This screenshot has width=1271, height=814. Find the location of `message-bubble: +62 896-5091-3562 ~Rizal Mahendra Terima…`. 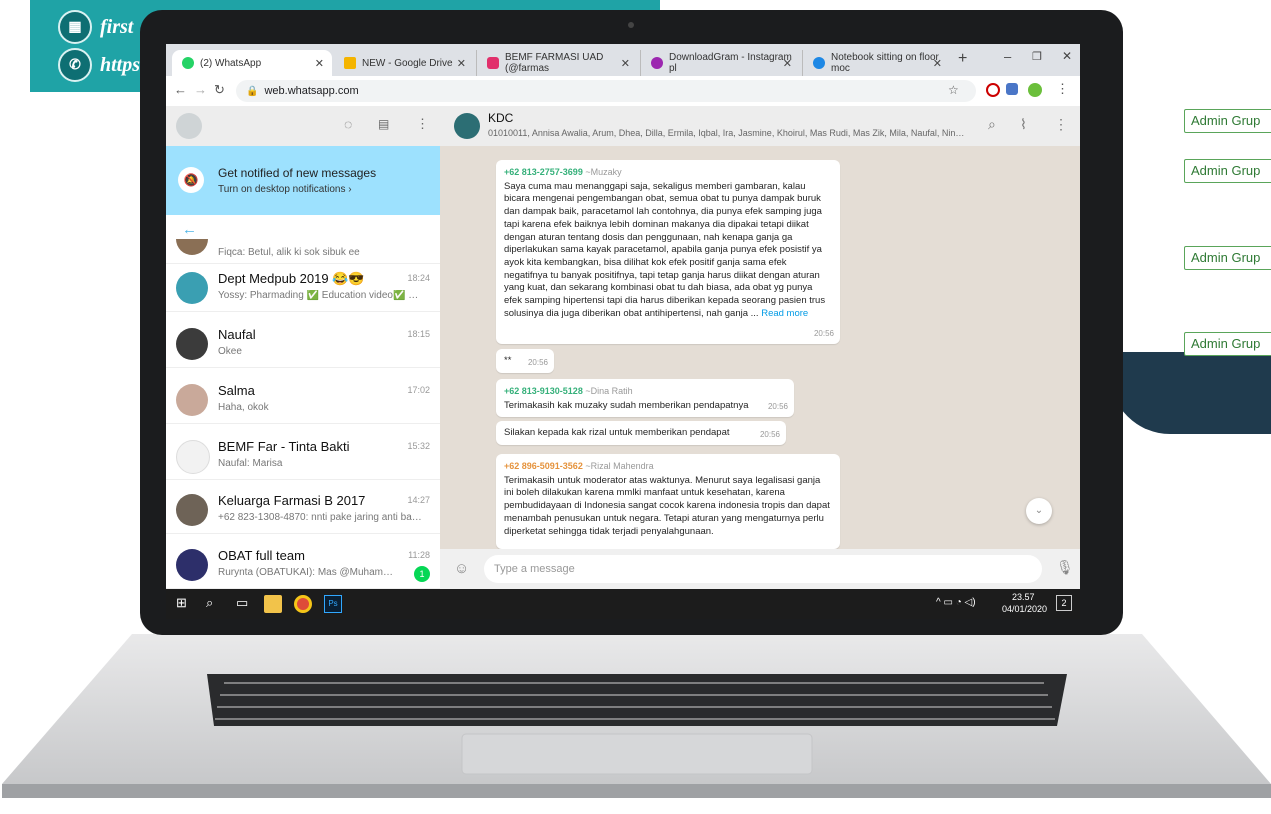

message-bubble: +62 896-5091-3562 ~Rizal Mahendra Terima… is located at coordinates (668, 501).